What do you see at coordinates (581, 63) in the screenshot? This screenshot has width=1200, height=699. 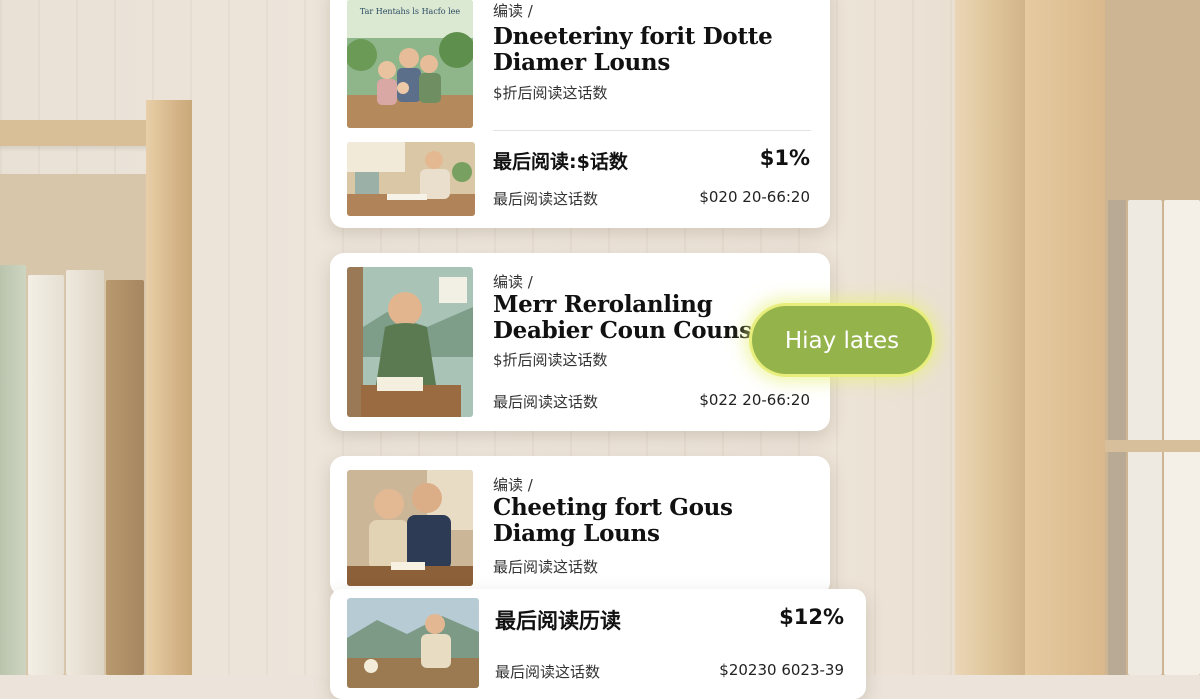 I see `book-title-line2: Diamer Louns` at bounding box center [581, 63].